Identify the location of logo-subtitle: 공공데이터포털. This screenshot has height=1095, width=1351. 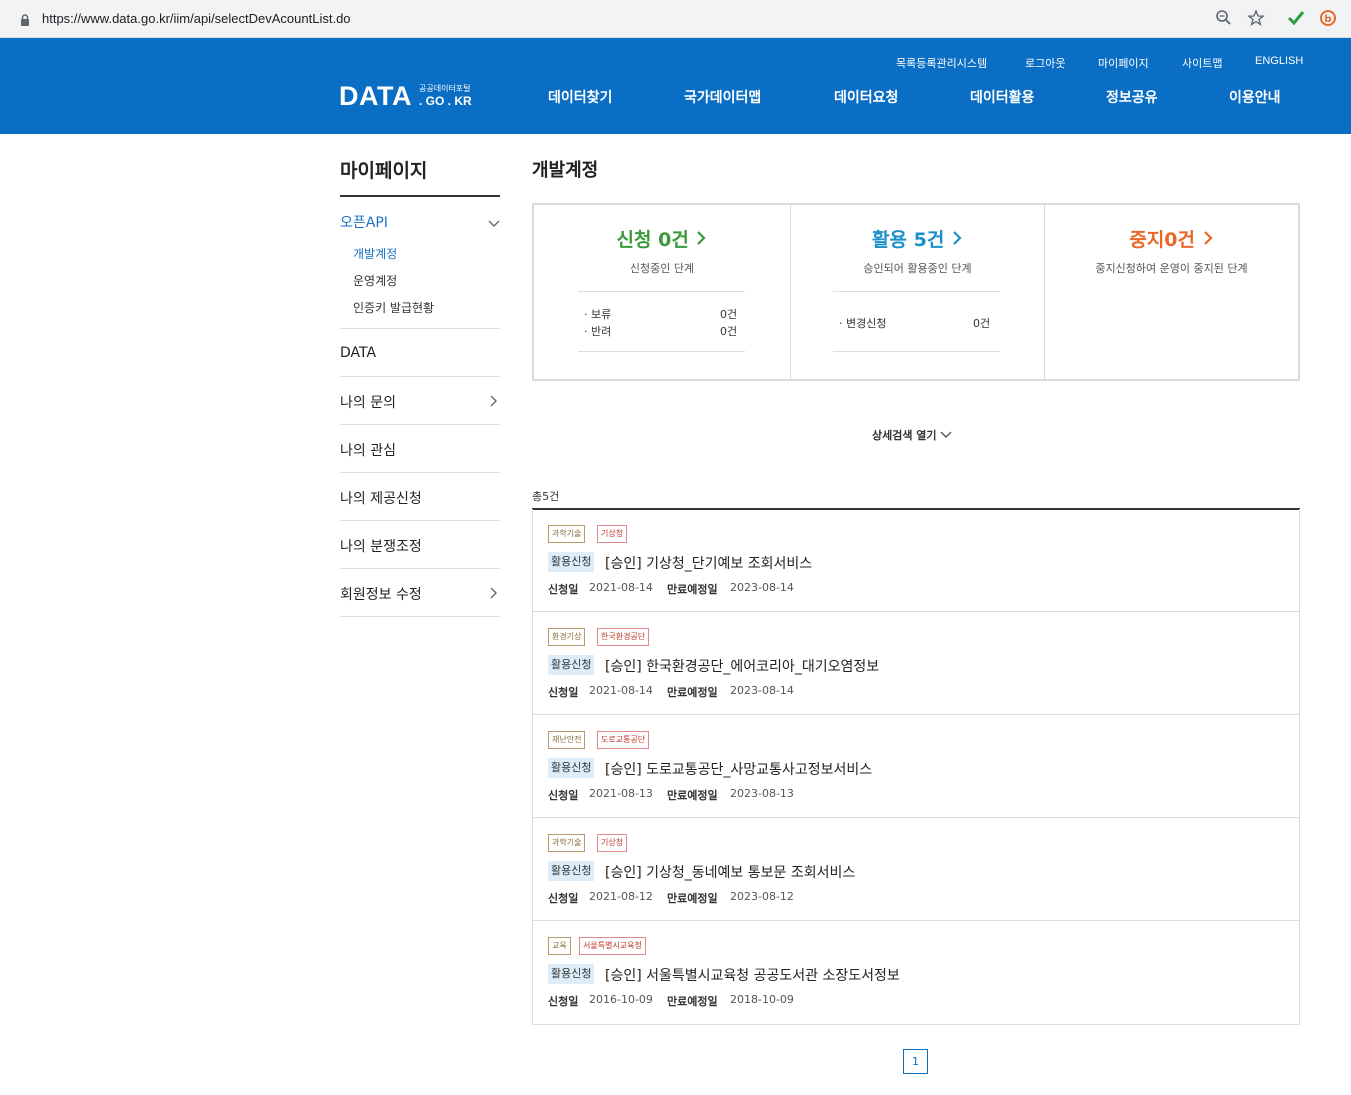
(445, 88).